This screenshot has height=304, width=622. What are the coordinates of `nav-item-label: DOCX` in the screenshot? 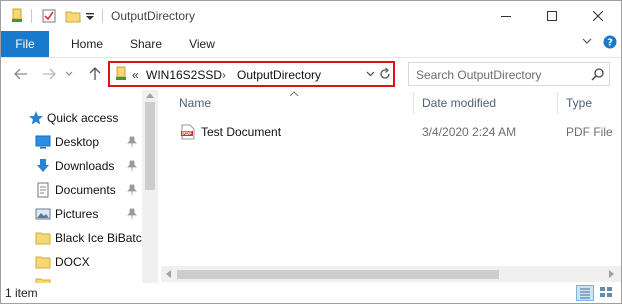 It's located at (72, 262).